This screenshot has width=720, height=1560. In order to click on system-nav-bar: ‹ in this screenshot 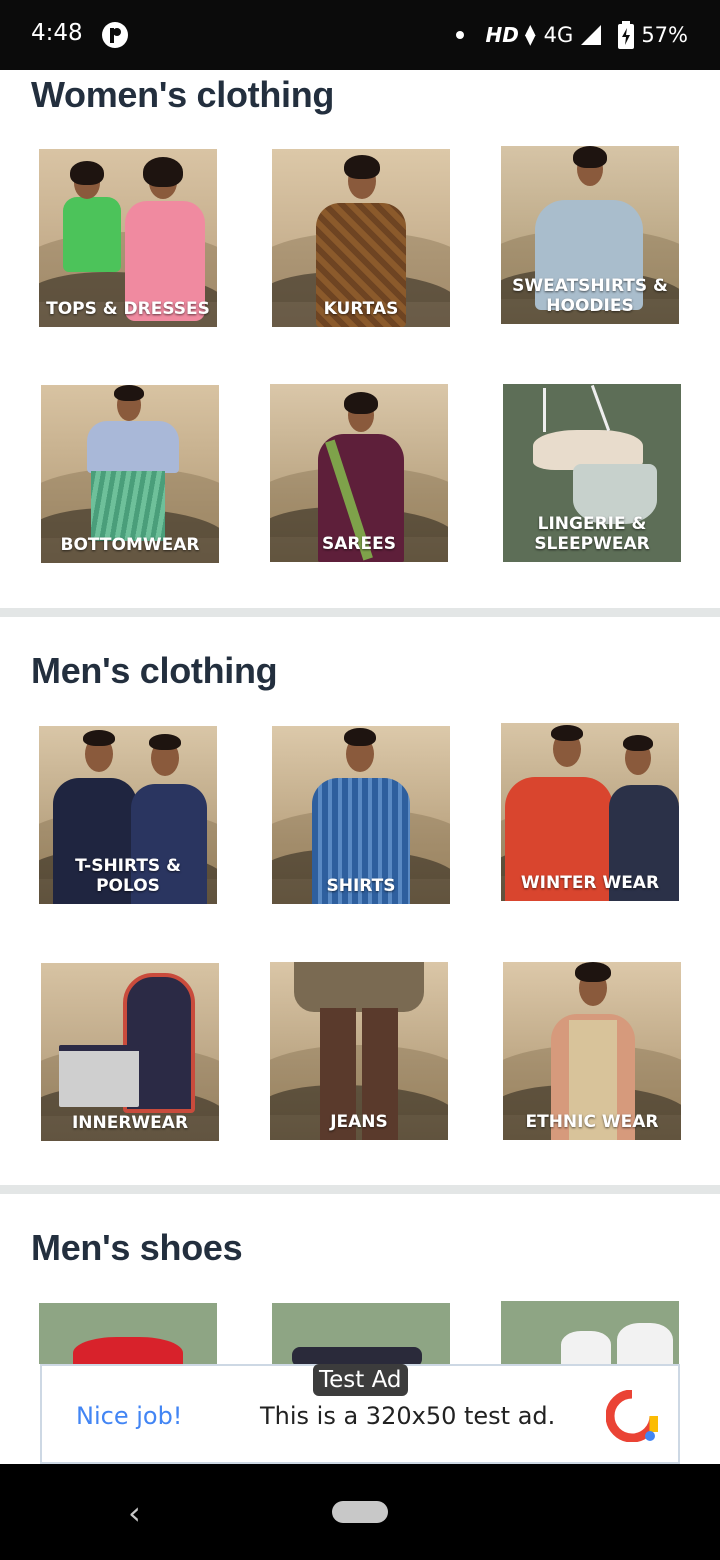, I will do `click(360, 1512)`.